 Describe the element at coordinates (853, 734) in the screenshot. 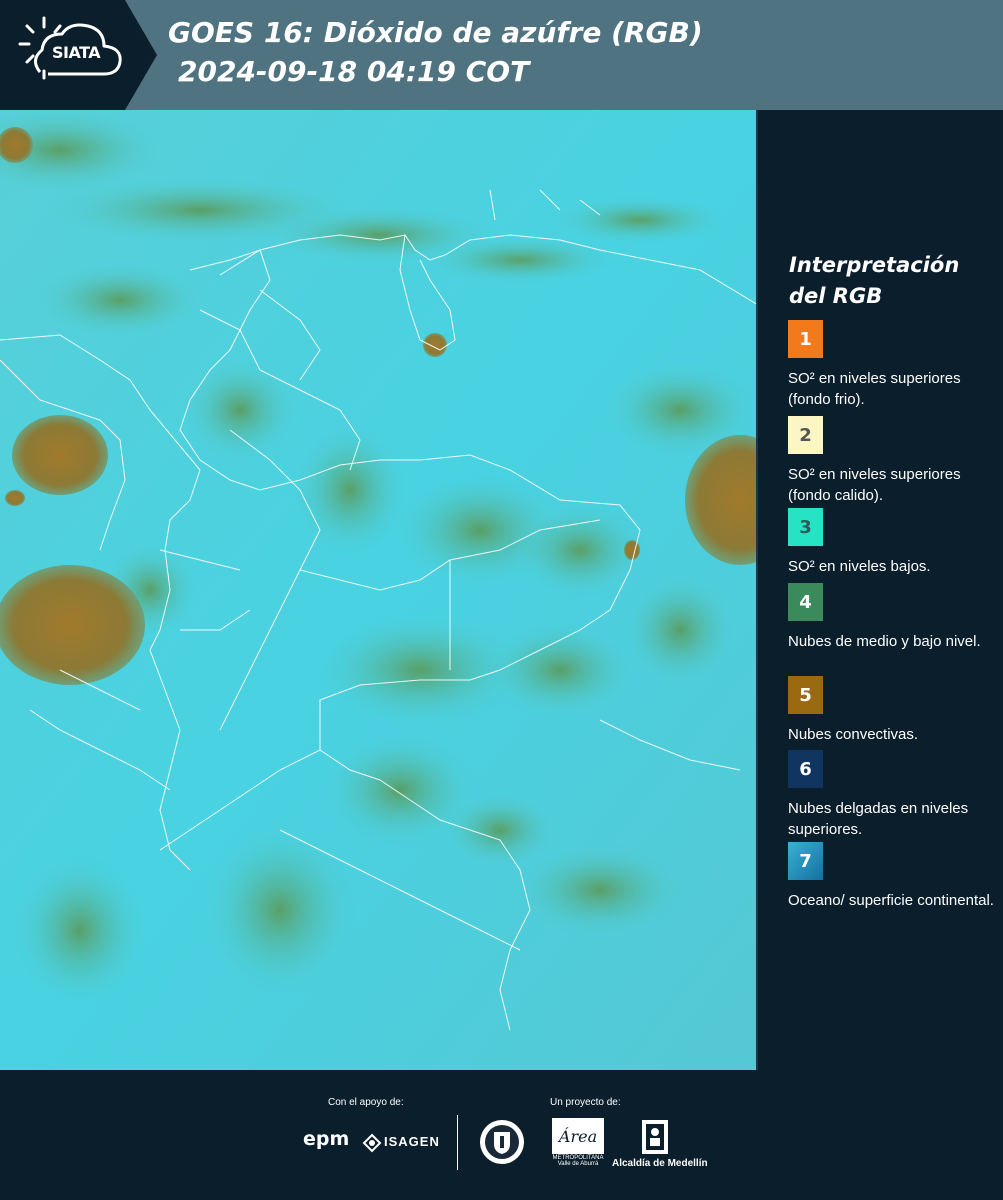

I see `legend-label-5: Nubes convectivas.` at that location.